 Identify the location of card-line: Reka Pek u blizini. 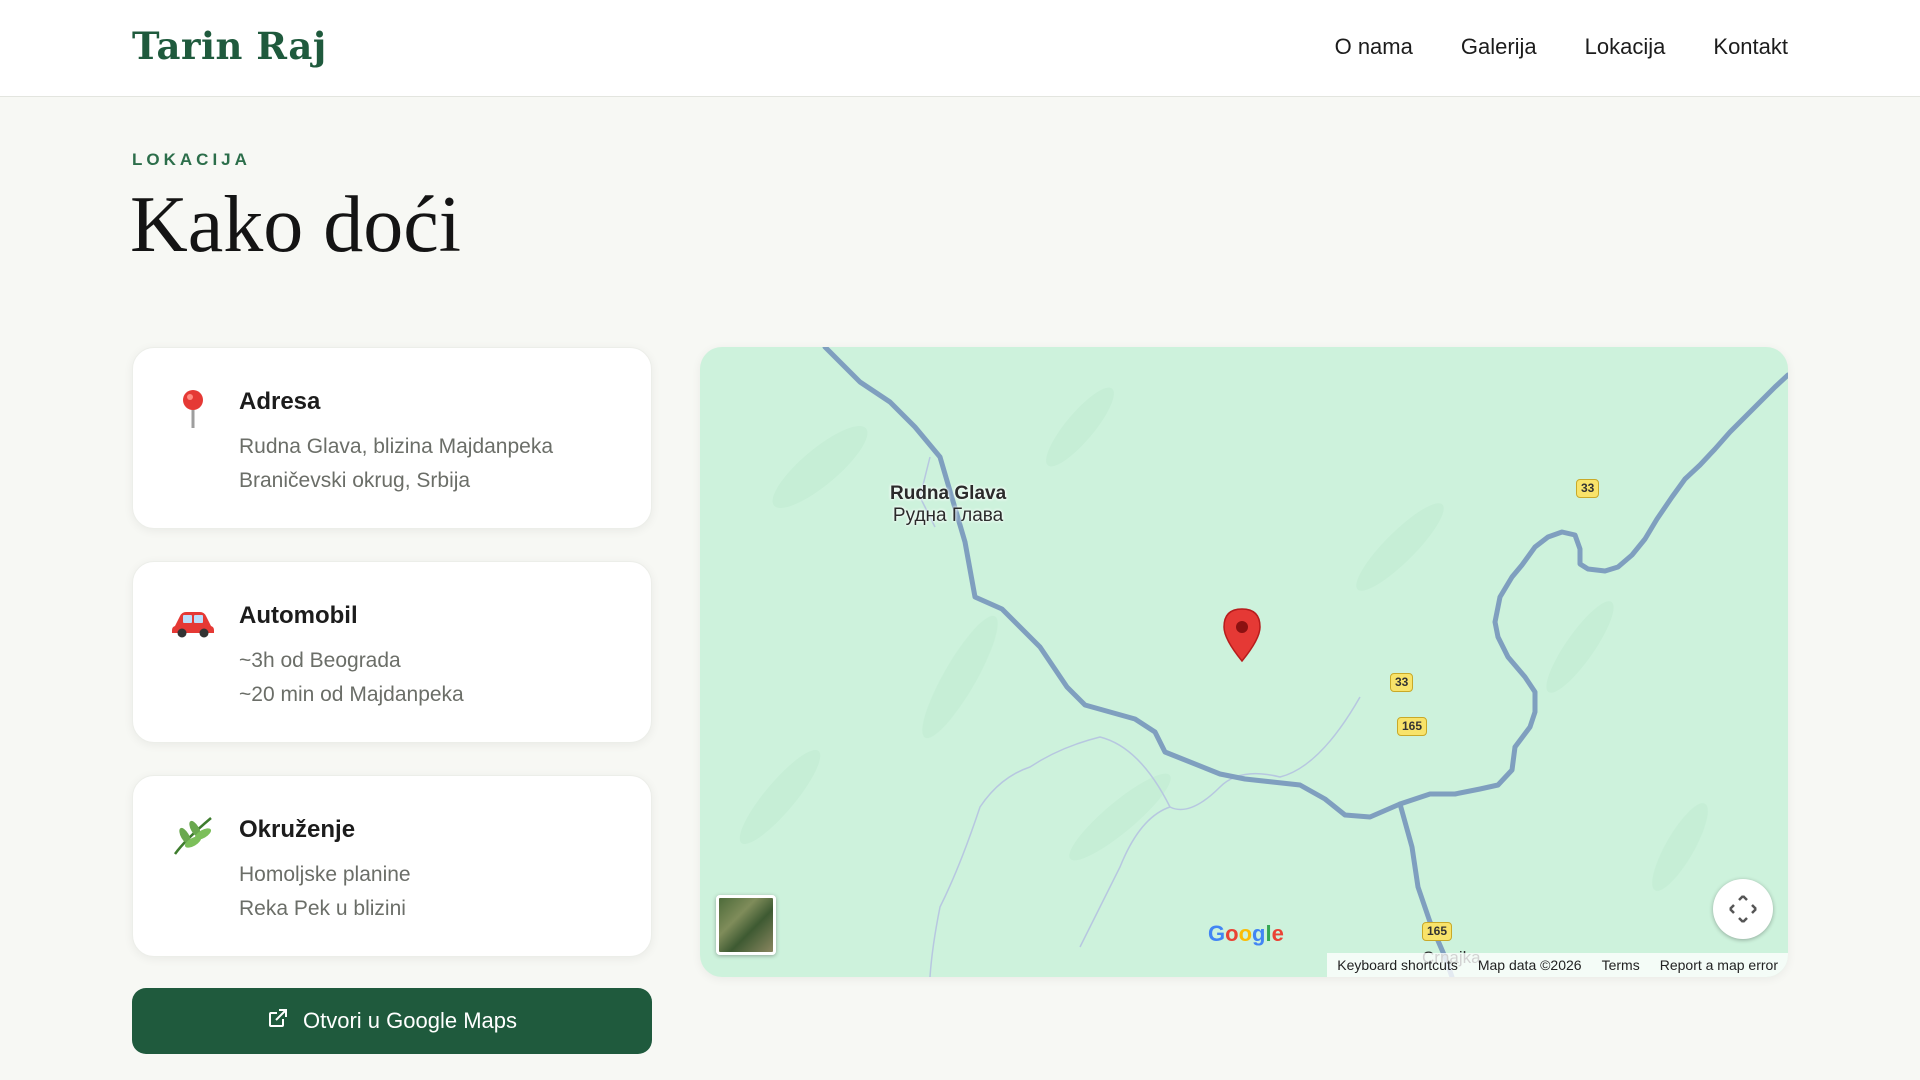
(322, 908).